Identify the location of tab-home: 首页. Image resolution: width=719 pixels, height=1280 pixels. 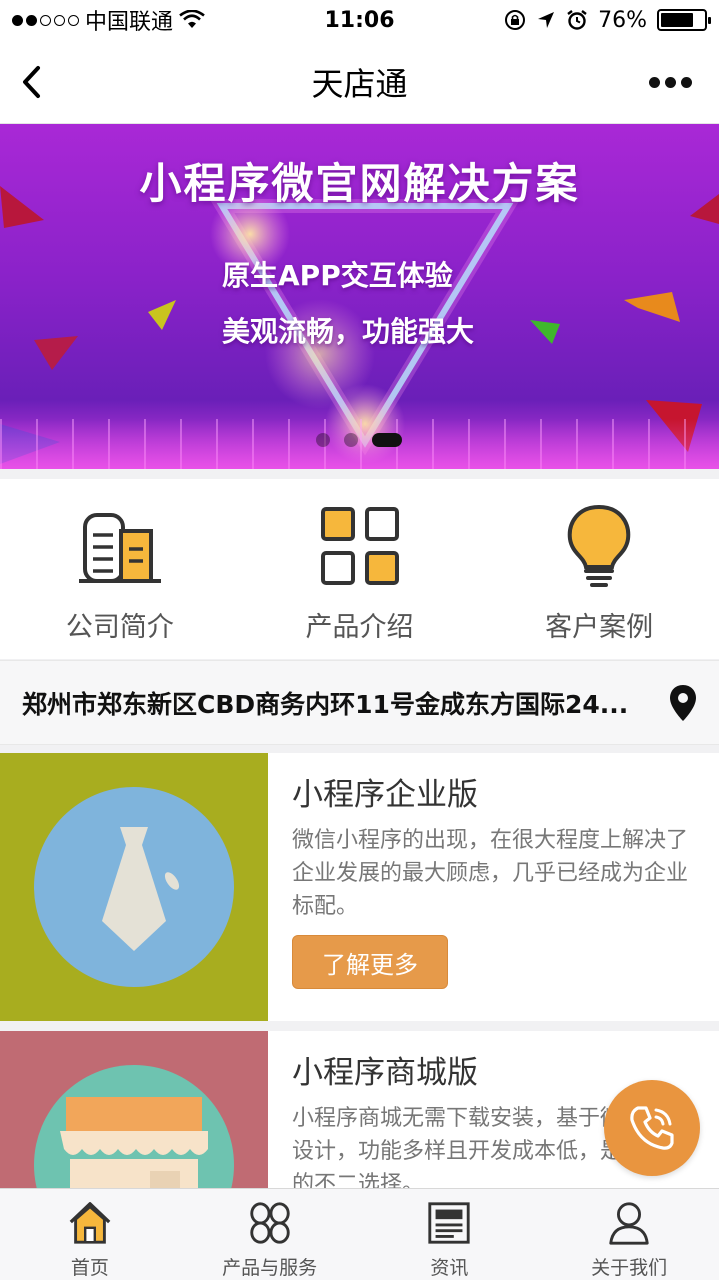
(90, 1234).